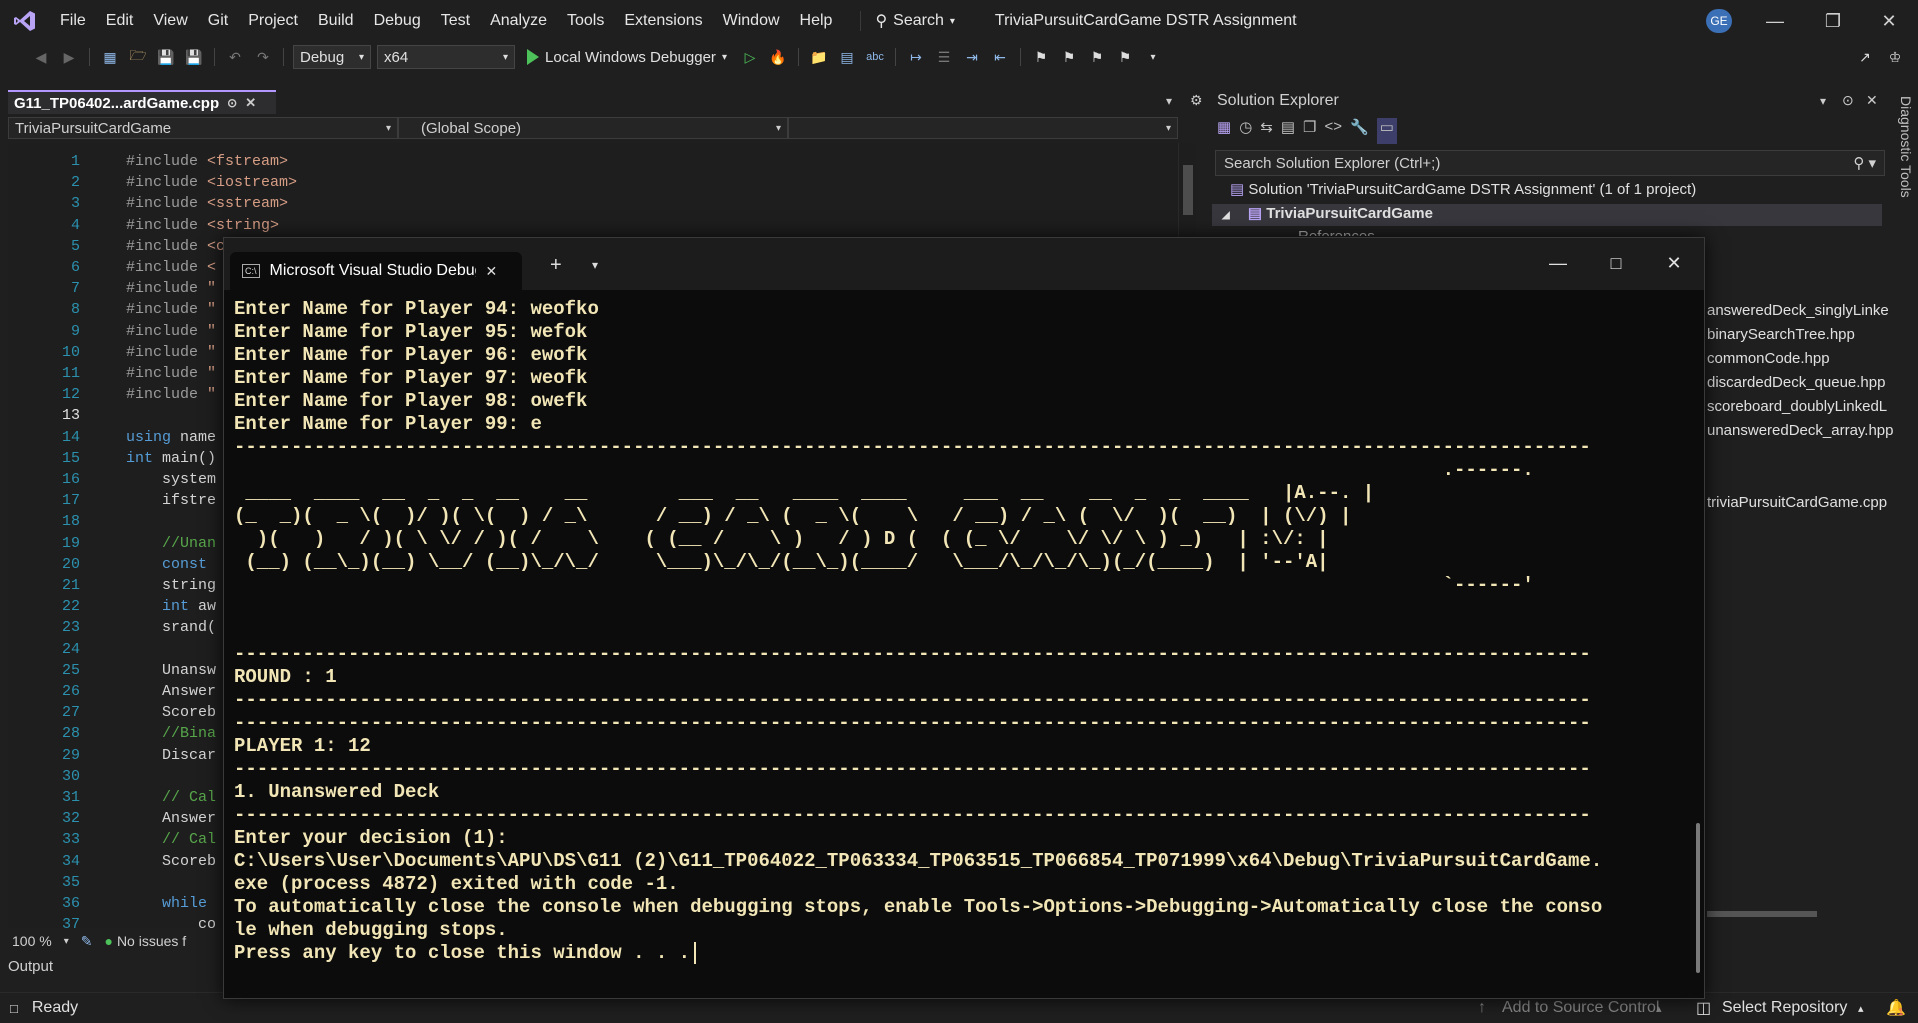  What do you see at coordinates (1719, 21) in the screenshot?
I see `user-avatar: GE` at bounding box center [1719, 21].